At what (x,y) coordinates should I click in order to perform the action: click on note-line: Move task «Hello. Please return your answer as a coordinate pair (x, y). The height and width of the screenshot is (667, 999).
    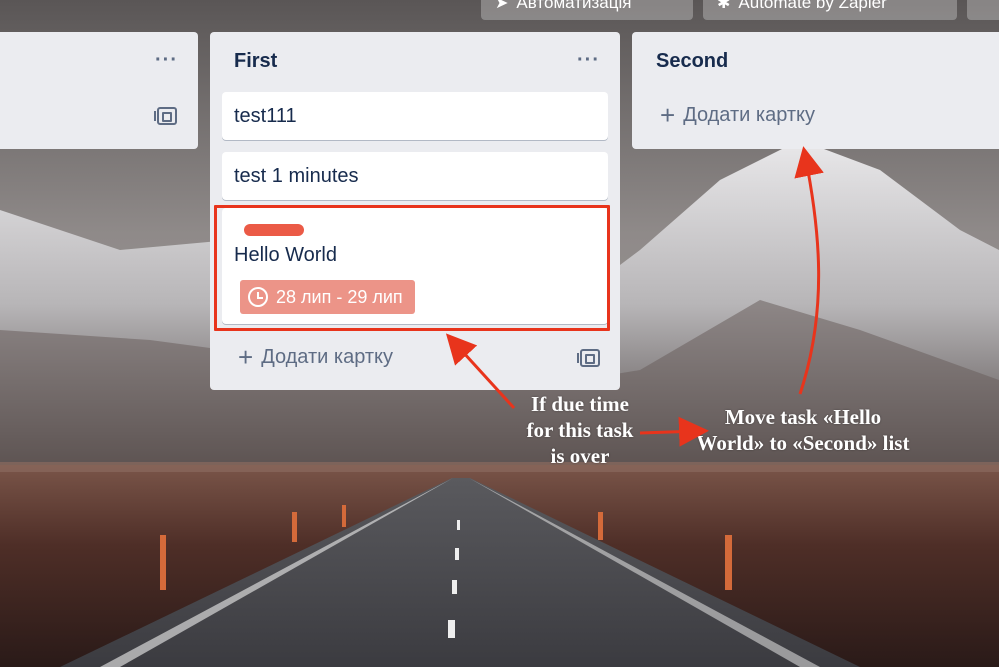
    Looking at the image, I should click on (803, 417).